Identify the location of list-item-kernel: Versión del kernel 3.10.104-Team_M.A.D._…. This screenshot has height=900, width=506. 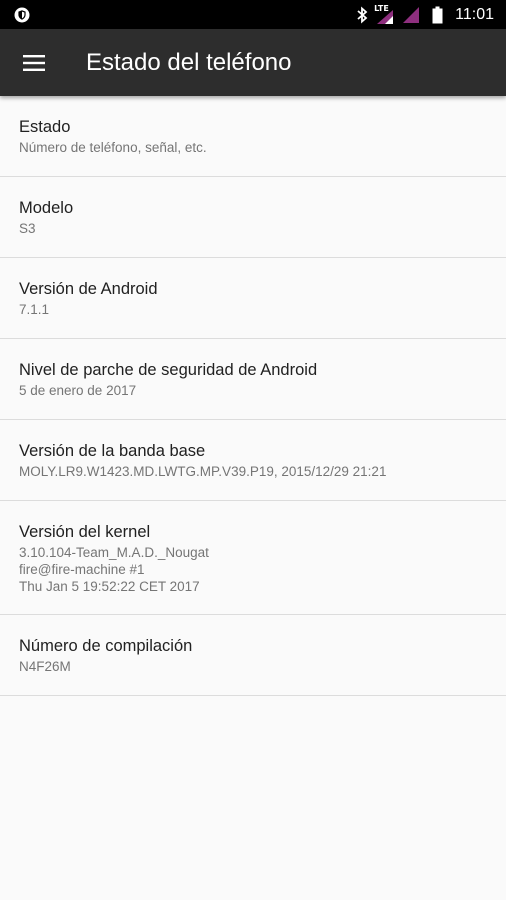
(253, 558).